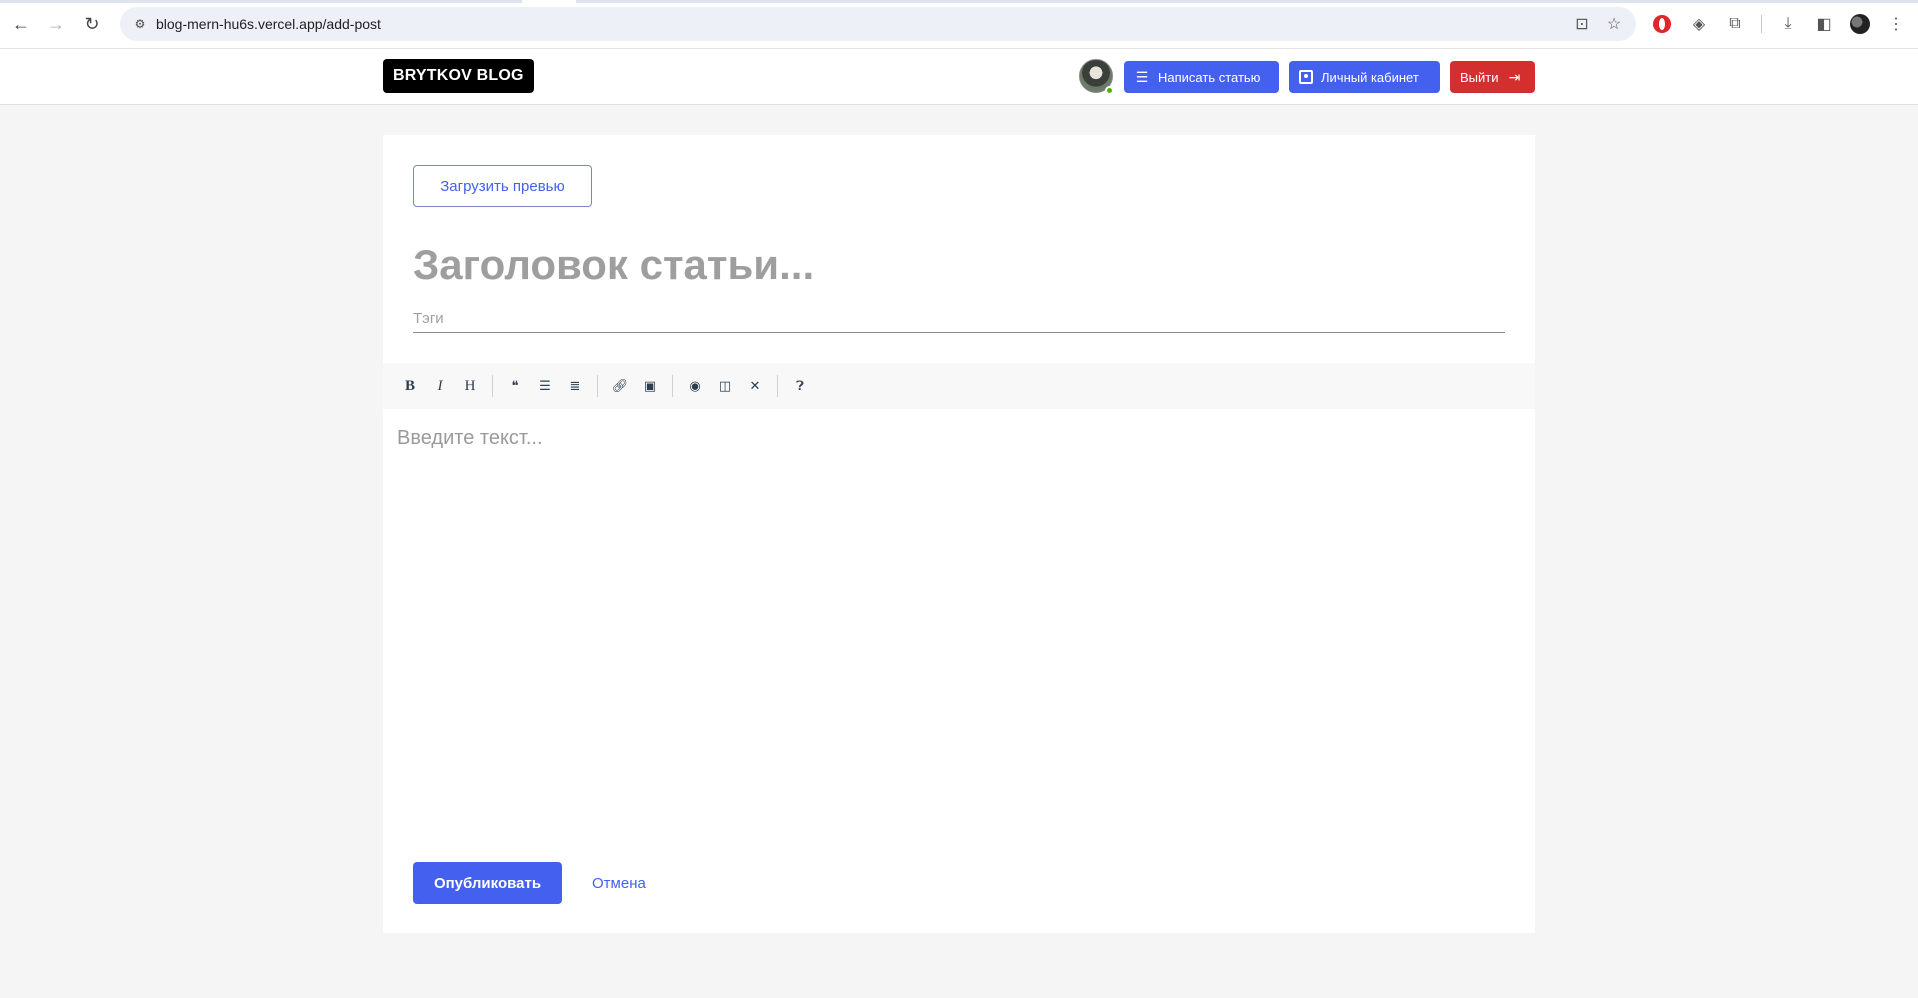 Image resolution: width=1918 pixels, height=998 pixels. Describe the element at coordinates (1209, 77) in the screenshot. I see `write-article-label: Написать статью` at that location.